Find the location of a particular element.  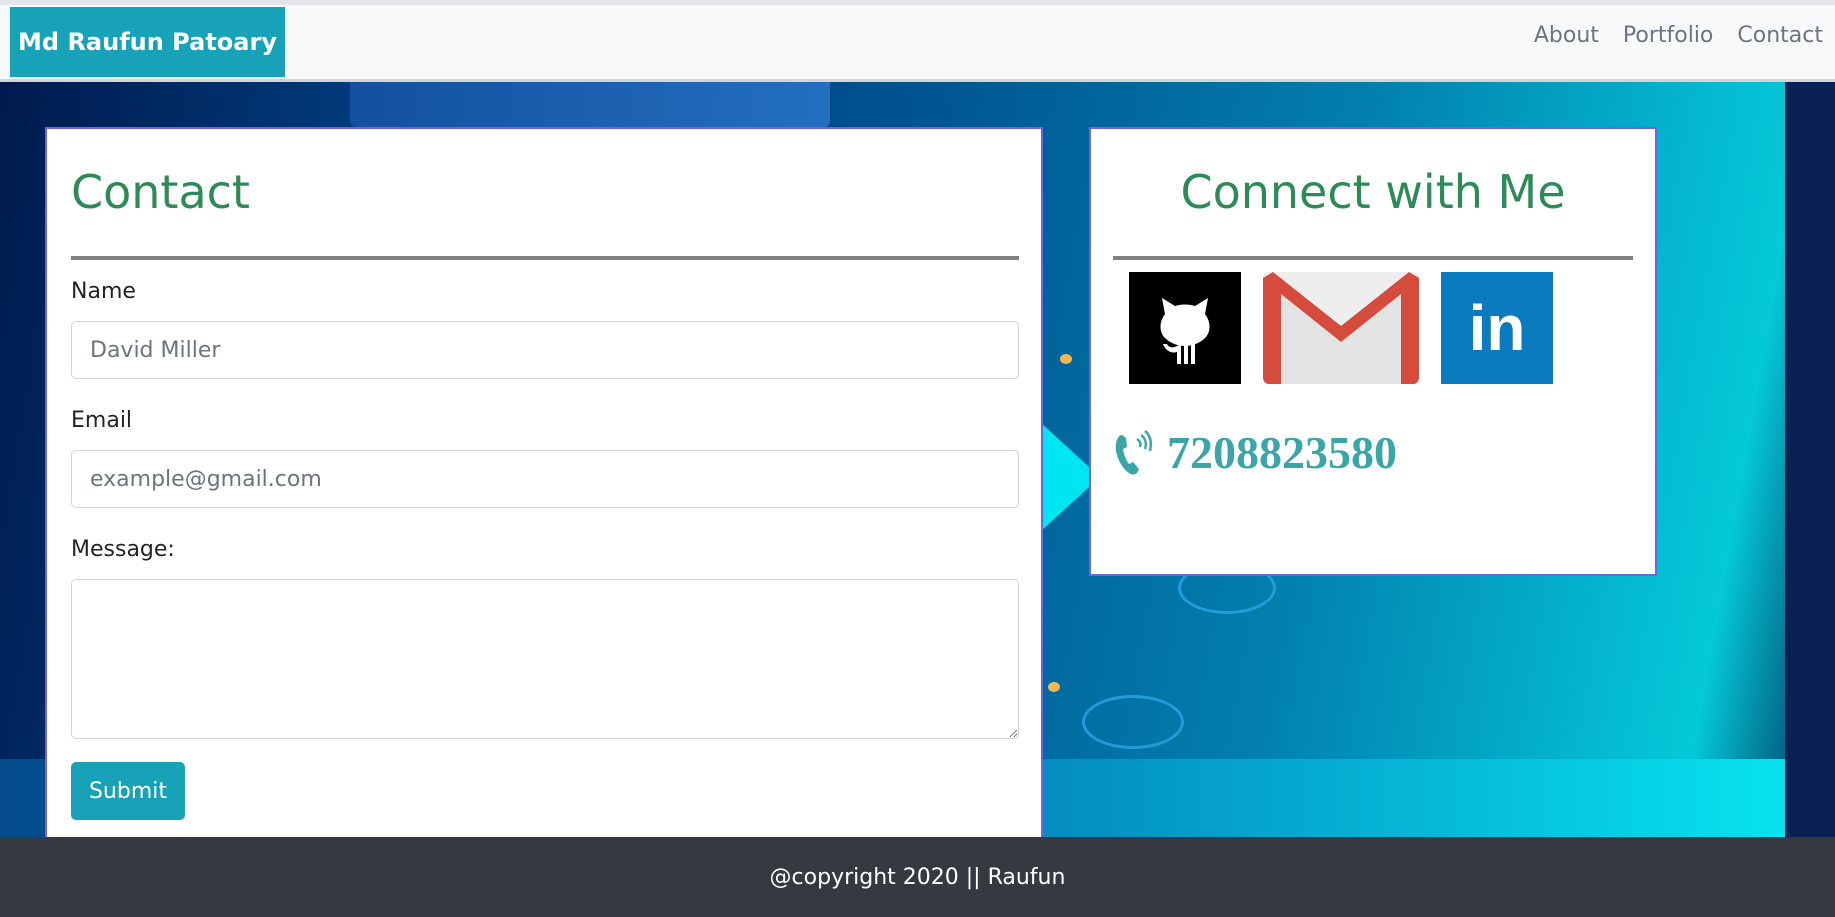

linkedin-link: in is located at coordinates (1497, 328).